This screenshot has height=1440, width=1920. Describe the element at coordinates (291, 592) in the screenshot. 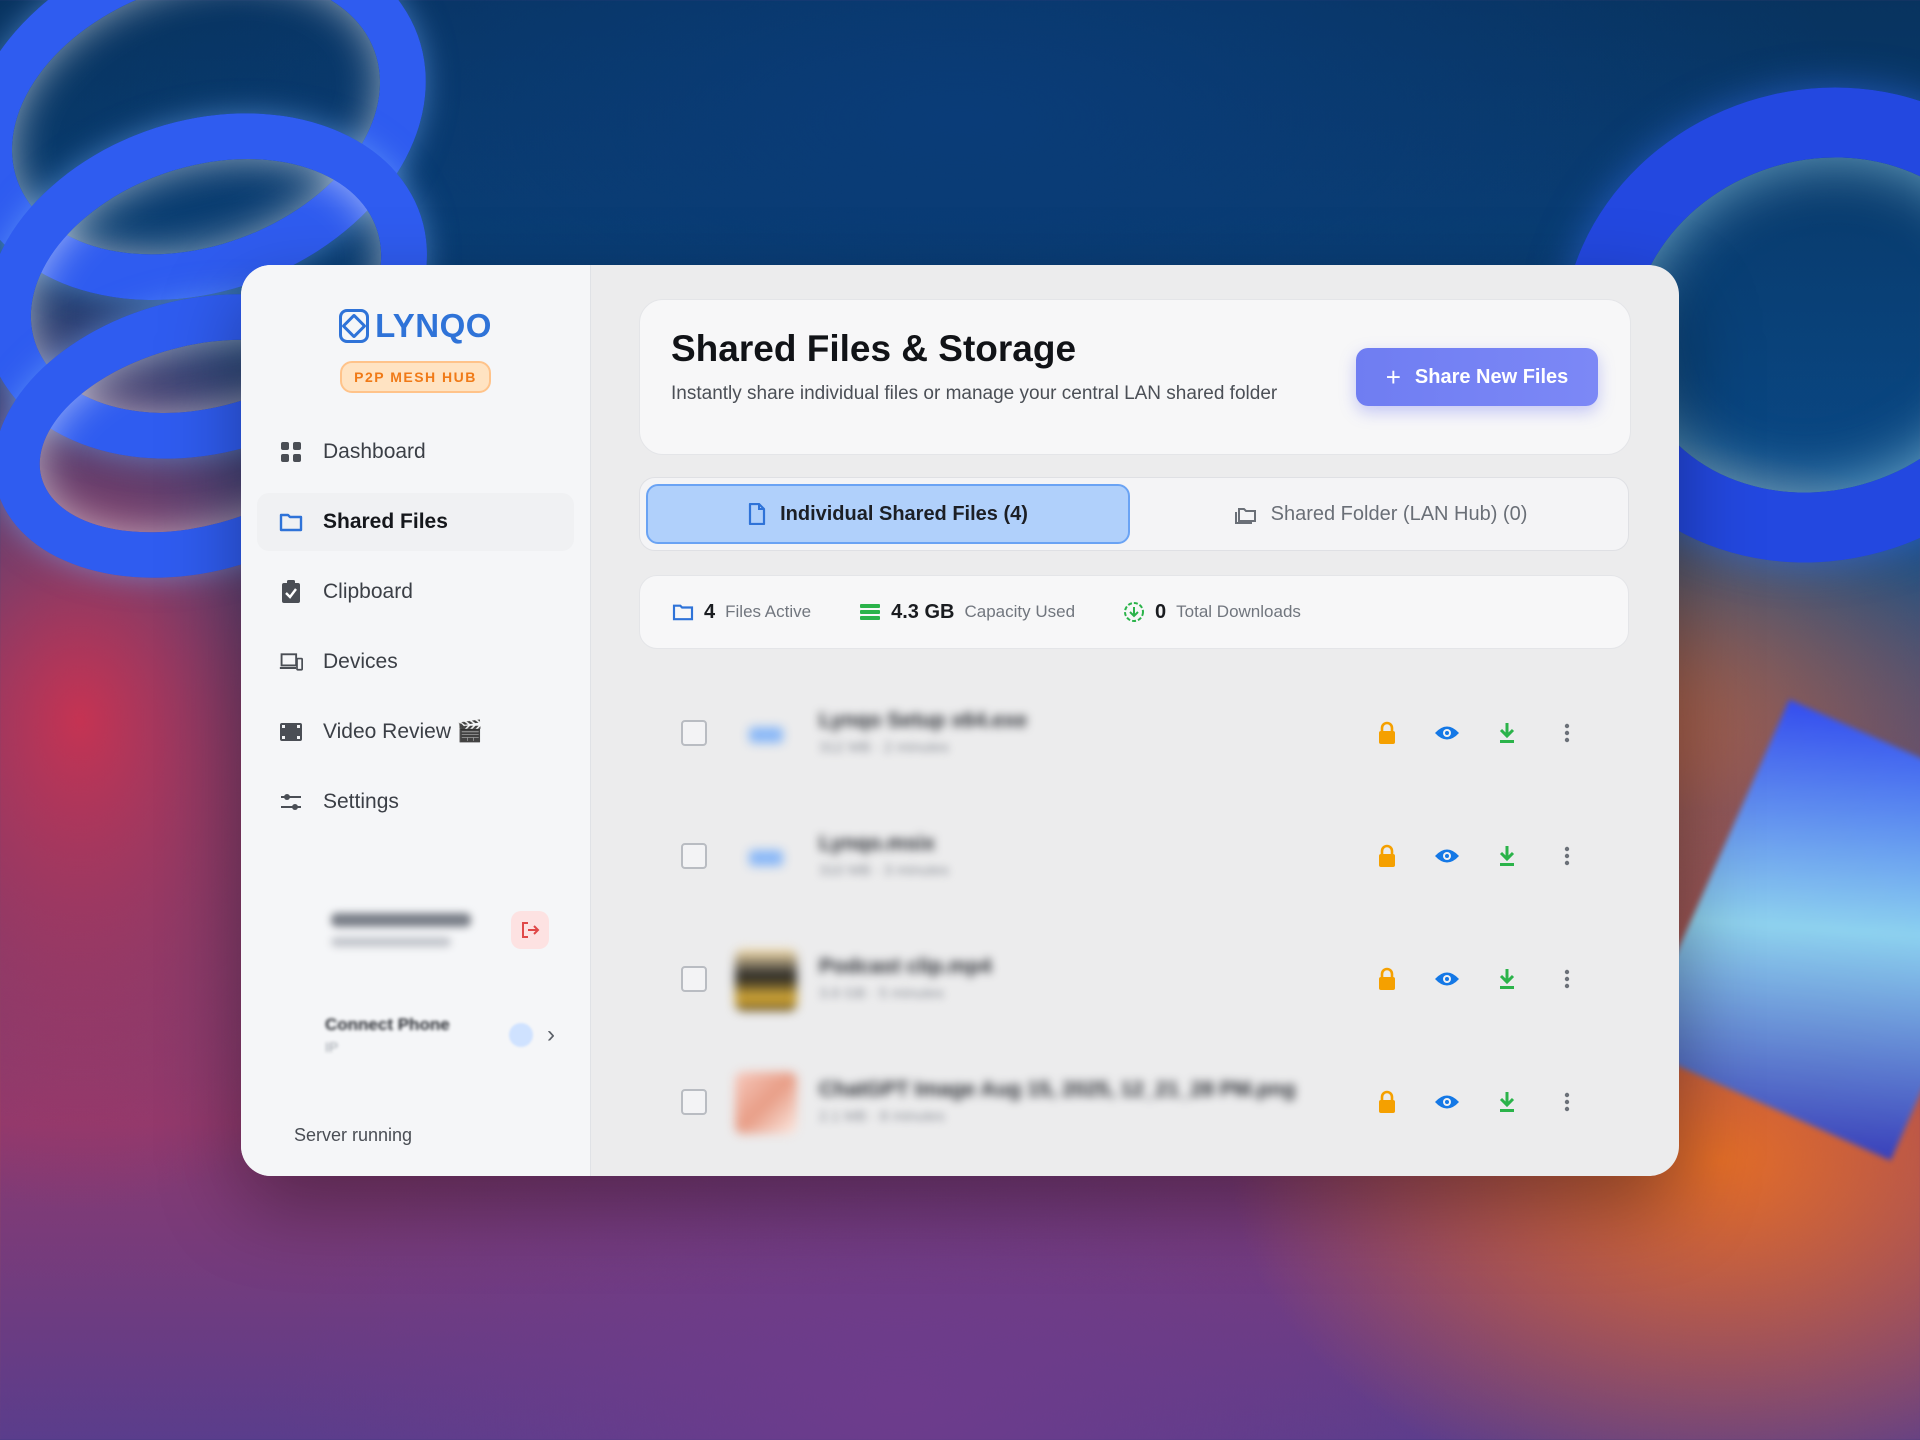

I see `clipboard-check-icon` at that location.